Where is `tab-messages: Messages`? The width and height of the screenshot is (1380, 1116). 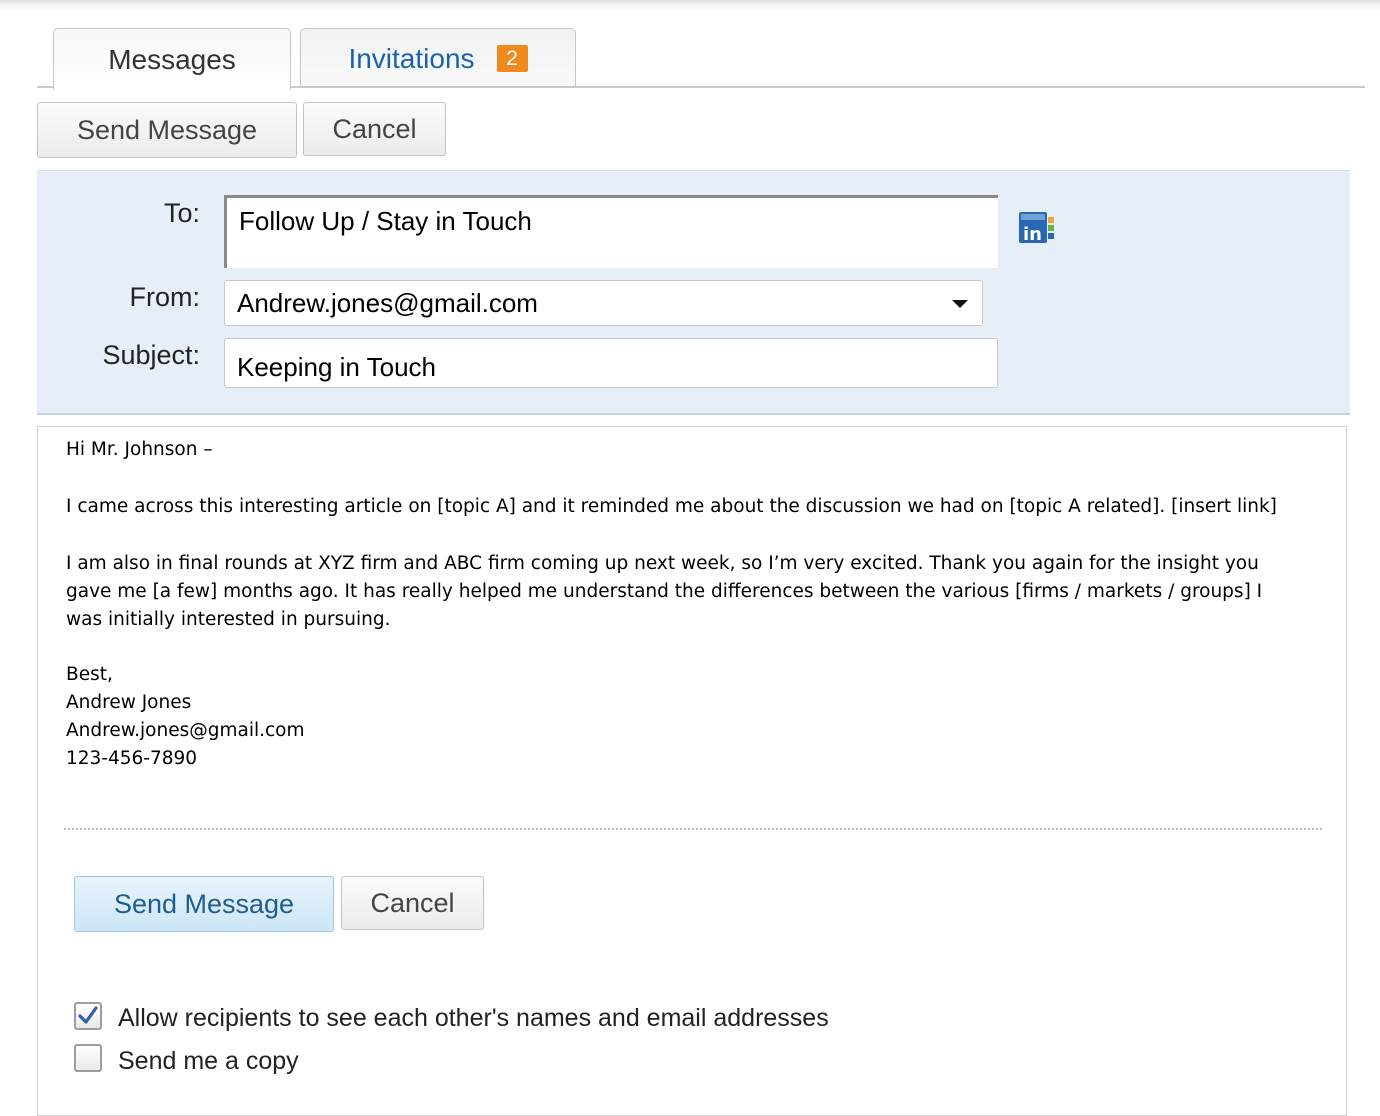
tab-messages: Messages is located at coordinates (172, 59).